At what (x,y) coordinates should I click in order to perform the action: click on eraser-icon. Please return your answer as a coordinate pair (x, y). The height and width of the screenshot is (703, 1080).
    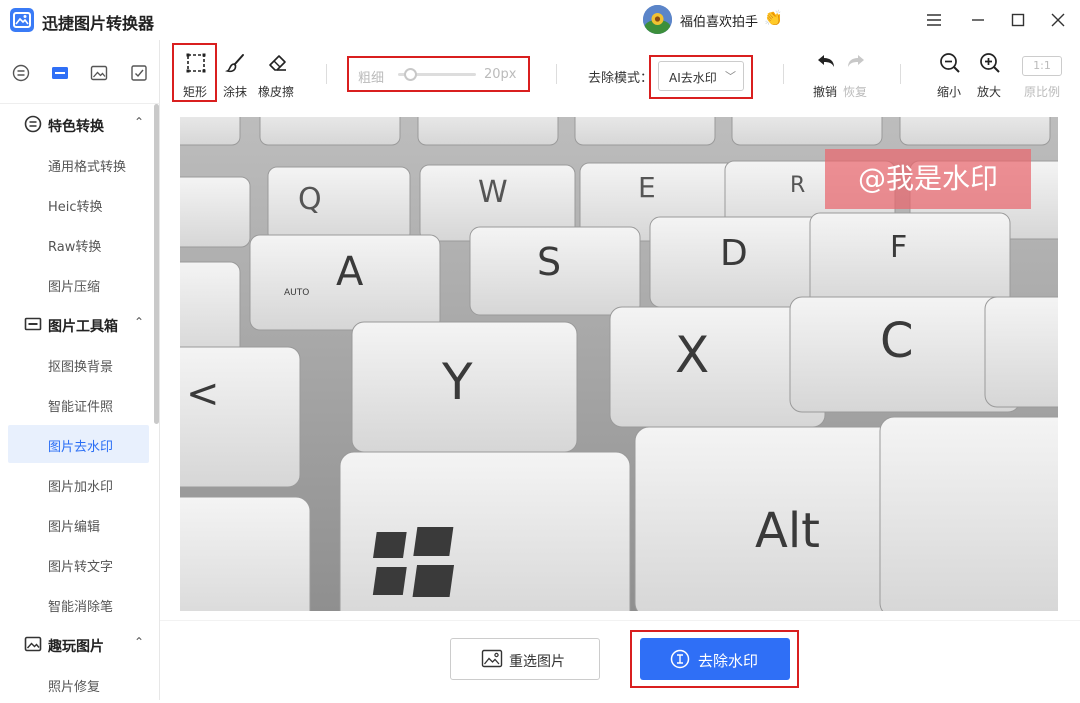
    Looking at the image, I should click on (278, 63).